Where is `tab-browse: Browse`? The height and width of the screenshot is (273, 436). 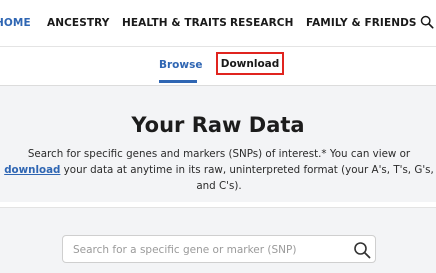
tab-browse: Browse is located at coordinates (180, 65).